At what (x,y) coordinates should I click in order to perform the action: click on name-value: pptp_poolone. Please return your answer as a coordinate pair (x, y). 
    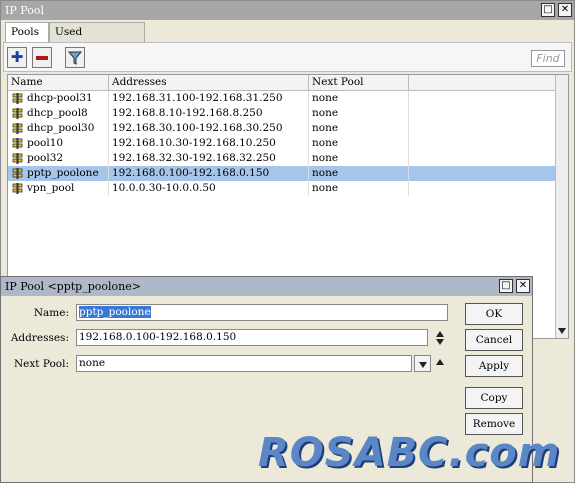
    Looking at the image, I should click on (115, 312).